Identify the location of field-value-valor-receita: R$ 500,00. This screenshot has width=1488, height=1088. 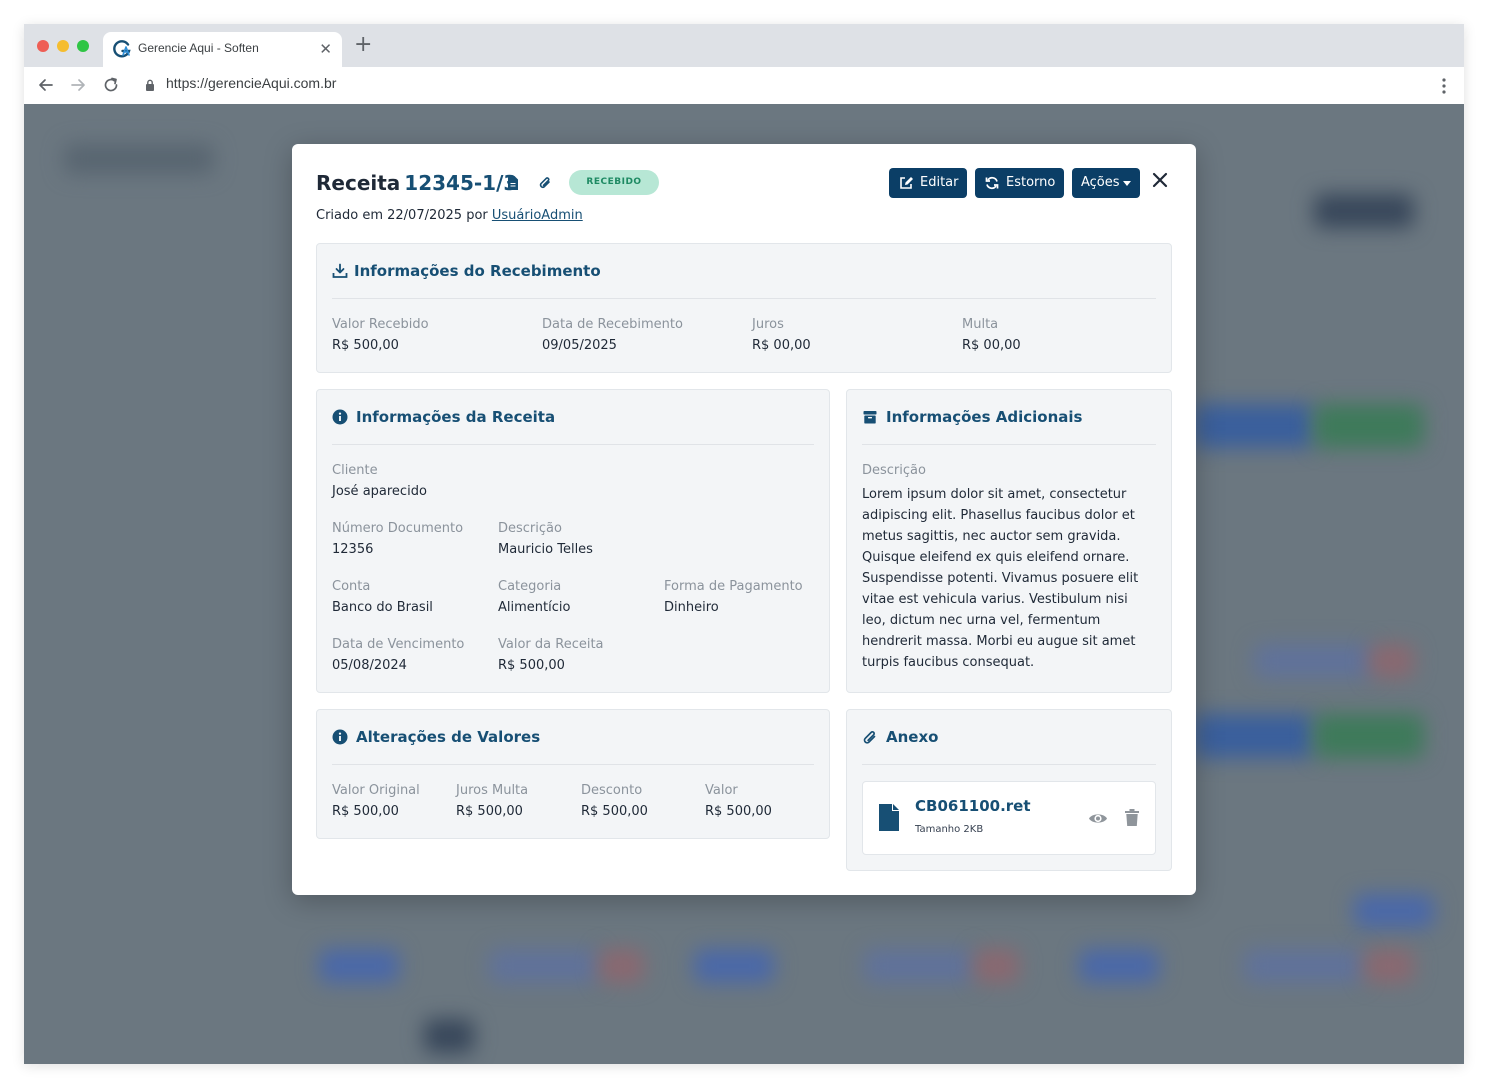
(531, 665).